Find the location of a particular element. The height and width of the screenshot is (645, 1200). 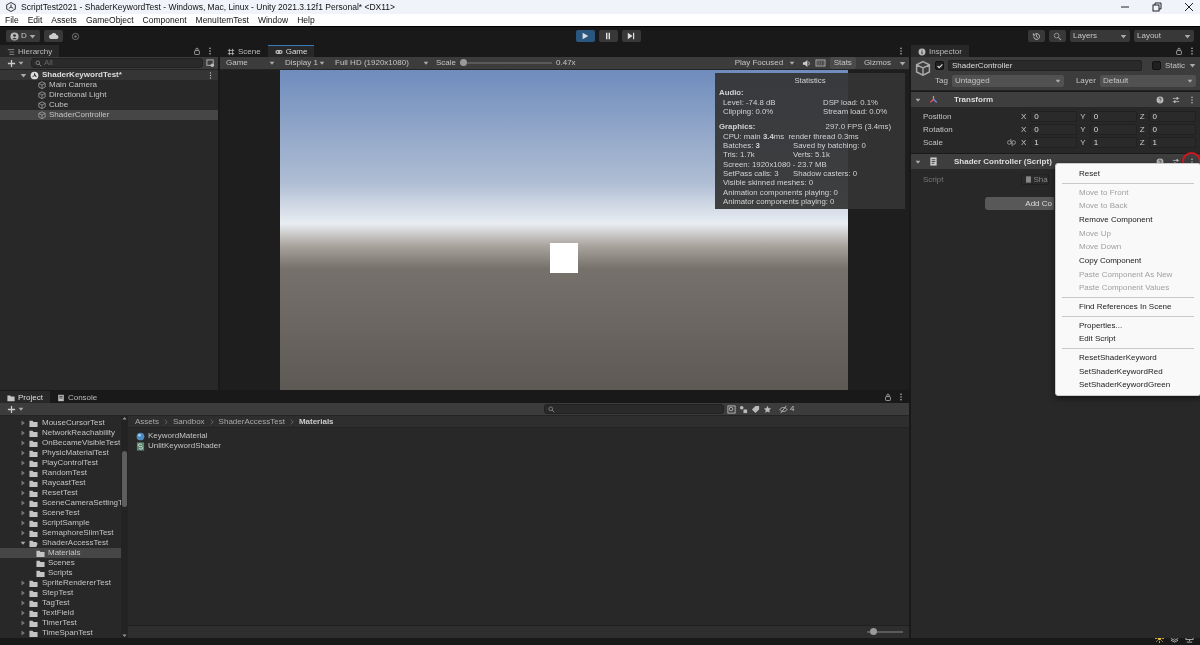

close-icon is located at coordinates (1189, 7).